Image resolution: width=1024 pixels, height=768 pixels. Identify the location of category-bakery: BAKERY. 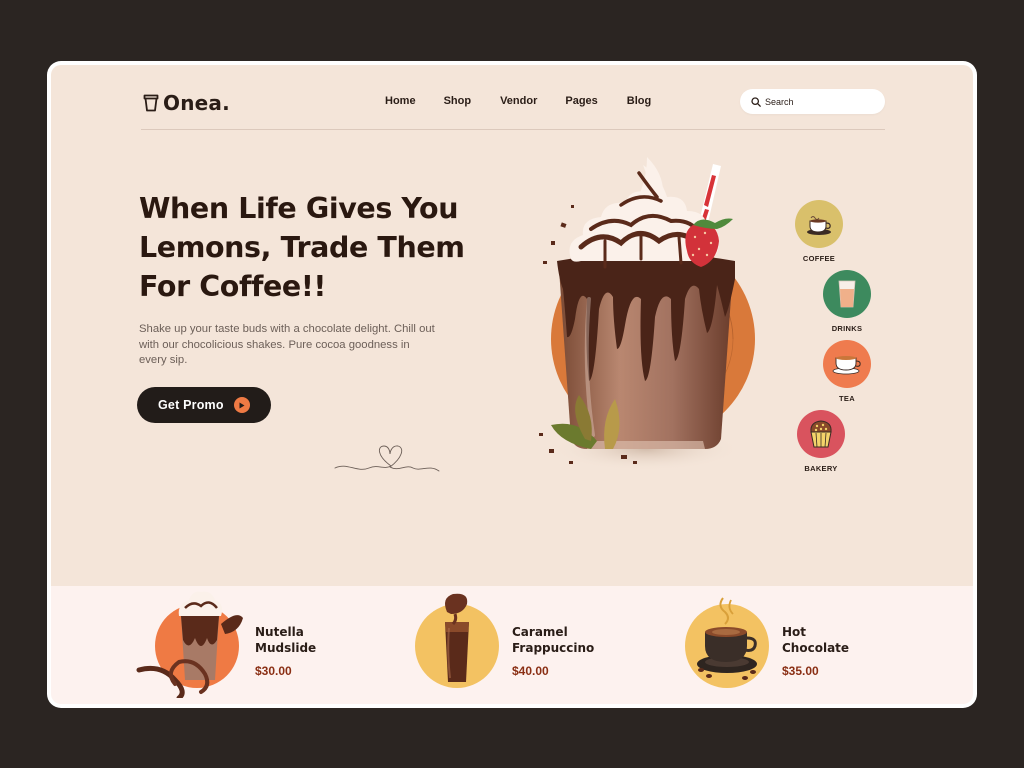
(821, 441).